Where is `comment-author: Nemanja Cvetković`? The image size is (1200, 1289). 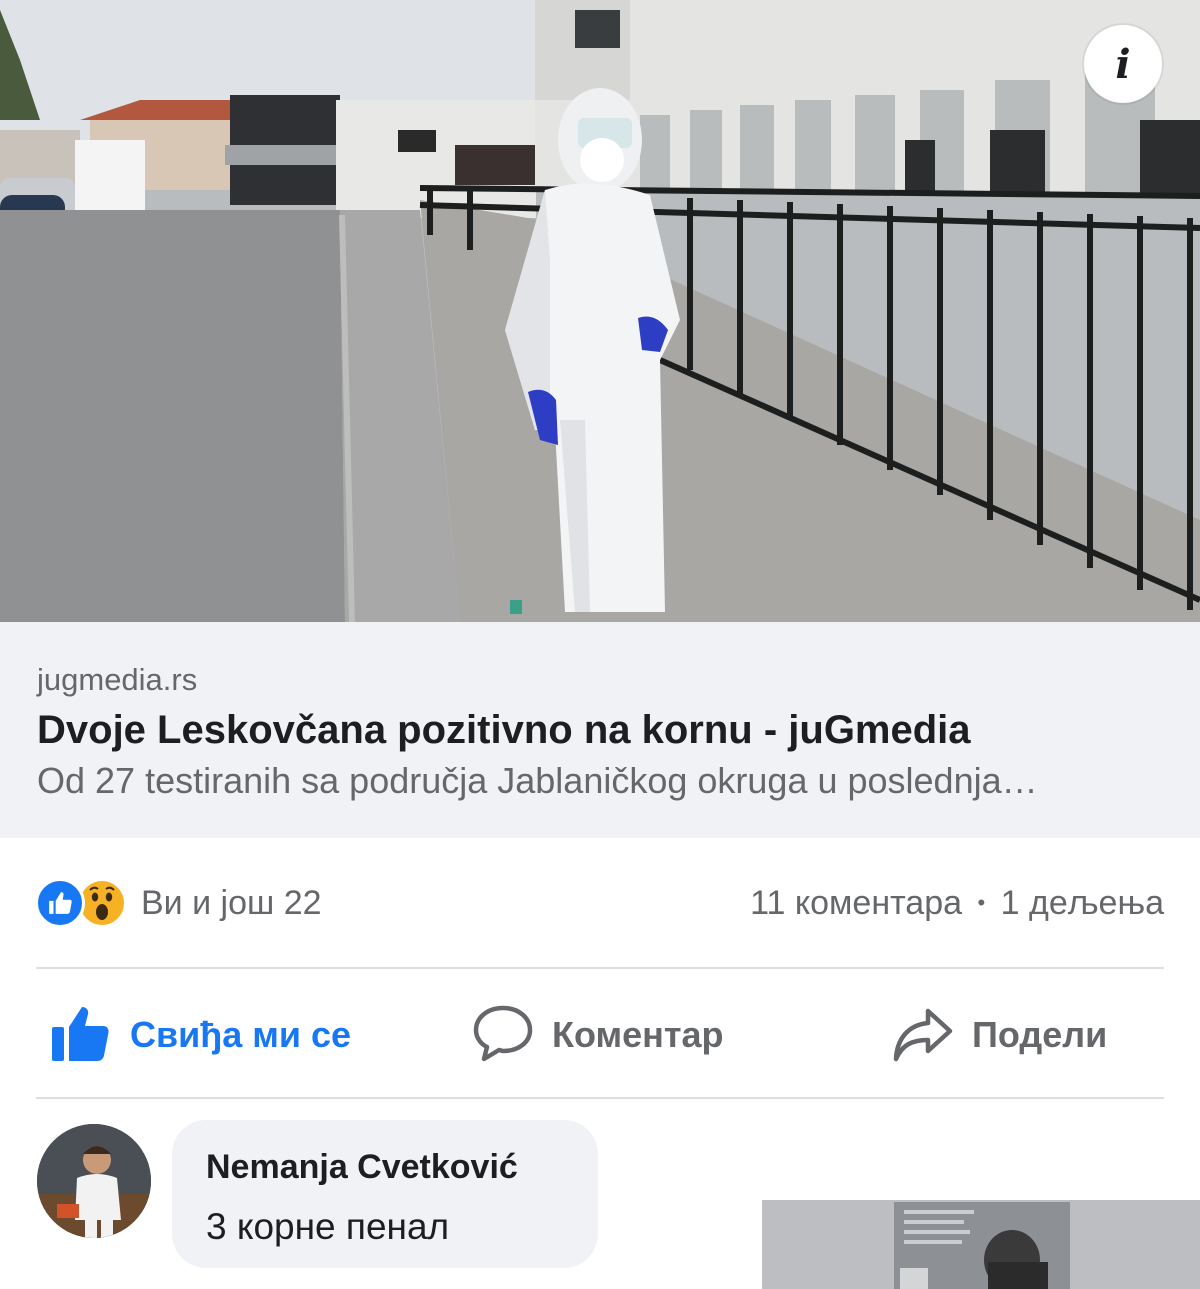 comment-author: Nemanja Cvetković is located at coordinates (362, 1167).